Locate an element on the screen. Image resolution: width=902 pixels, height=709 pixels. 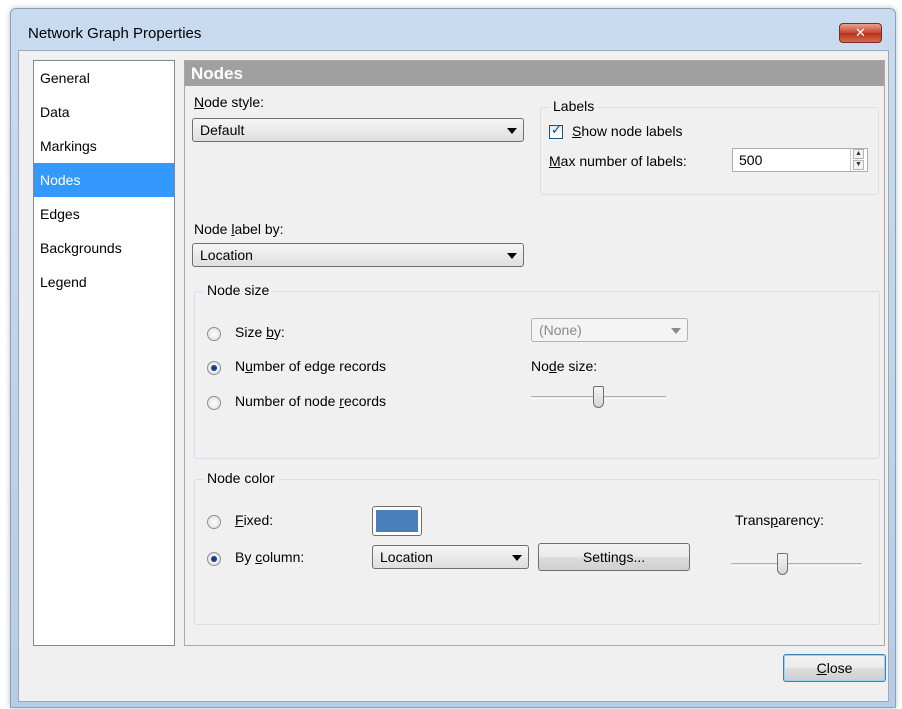
labels-group-title: Labels is located at coordinates (574, 106).